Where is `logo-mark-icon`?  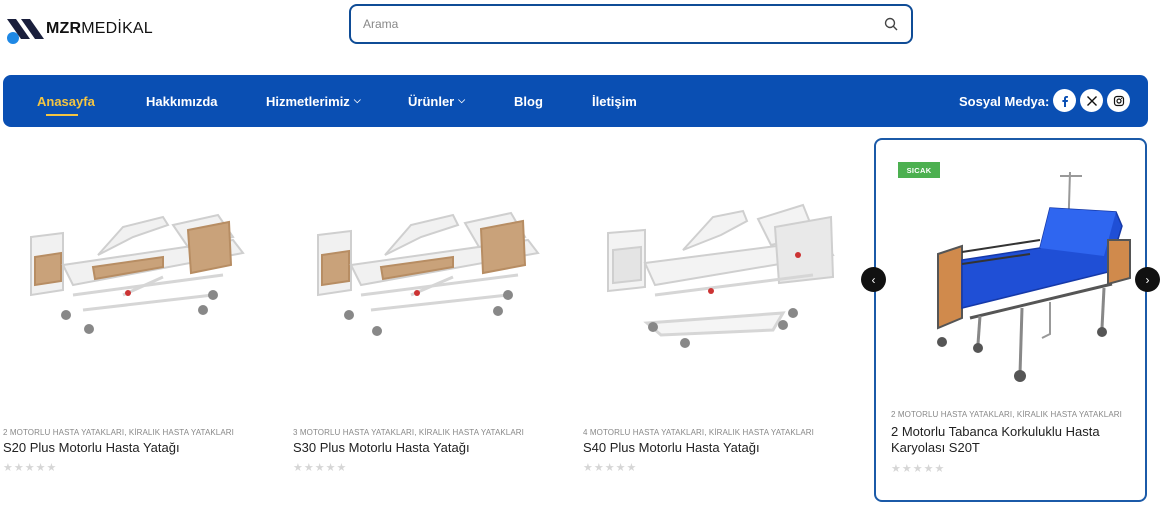
logo-mark-icon is located at coordinates (25, 31).